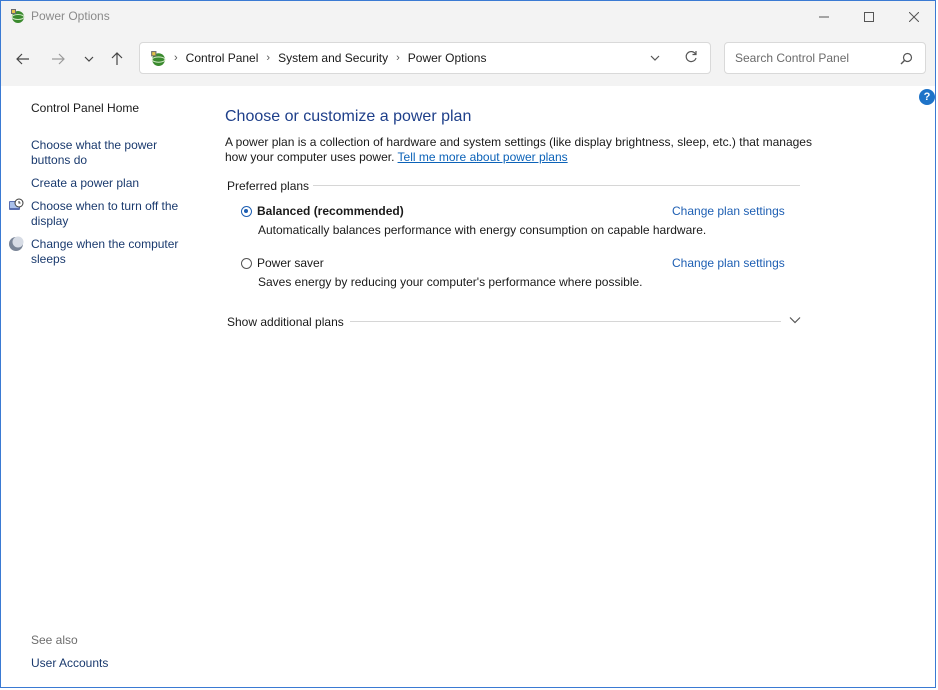 The image size is (938, 690). I want to click on power-saver-plan-name: Power saver, so click(290, 263).